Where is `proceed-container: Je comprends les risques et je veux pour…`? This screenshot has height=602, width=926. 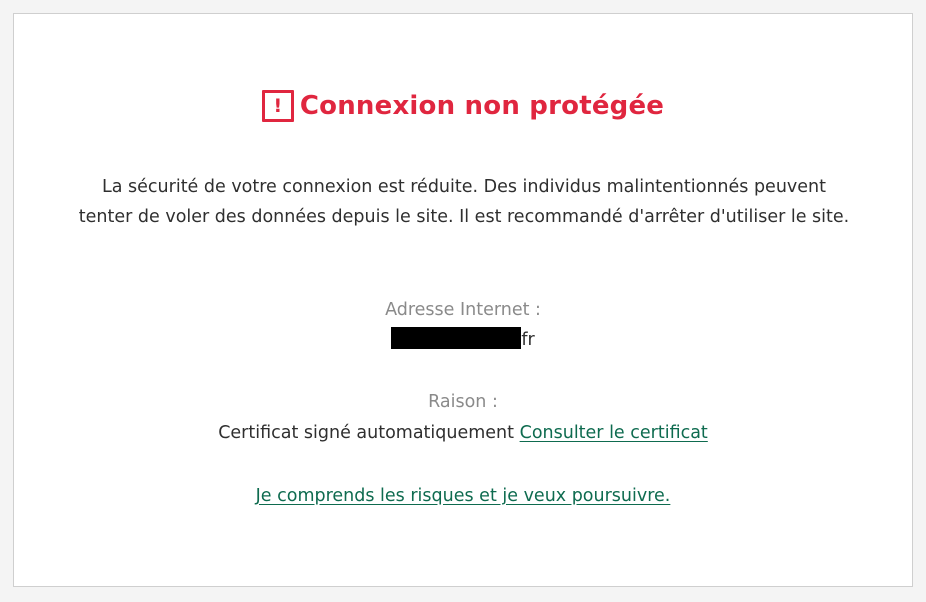
proceed-container: Je comprends les risques et je veux pour… is located at coordinates (463, 496).